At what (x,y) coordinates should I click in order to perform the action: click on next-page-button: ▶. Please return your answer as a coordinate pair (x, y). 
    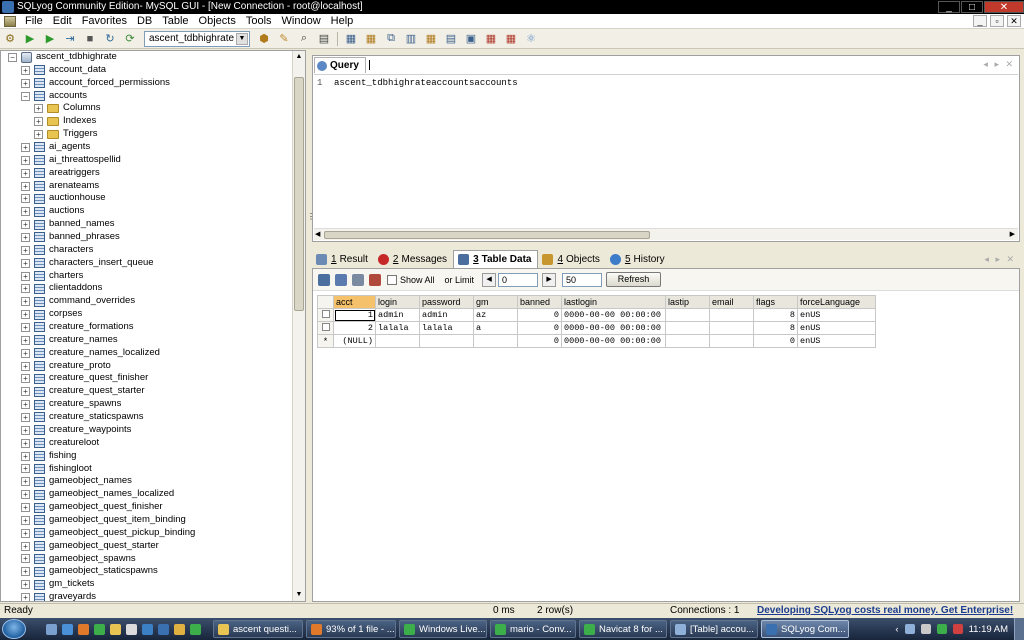
    Looking at the image, I should click on (549, 279).